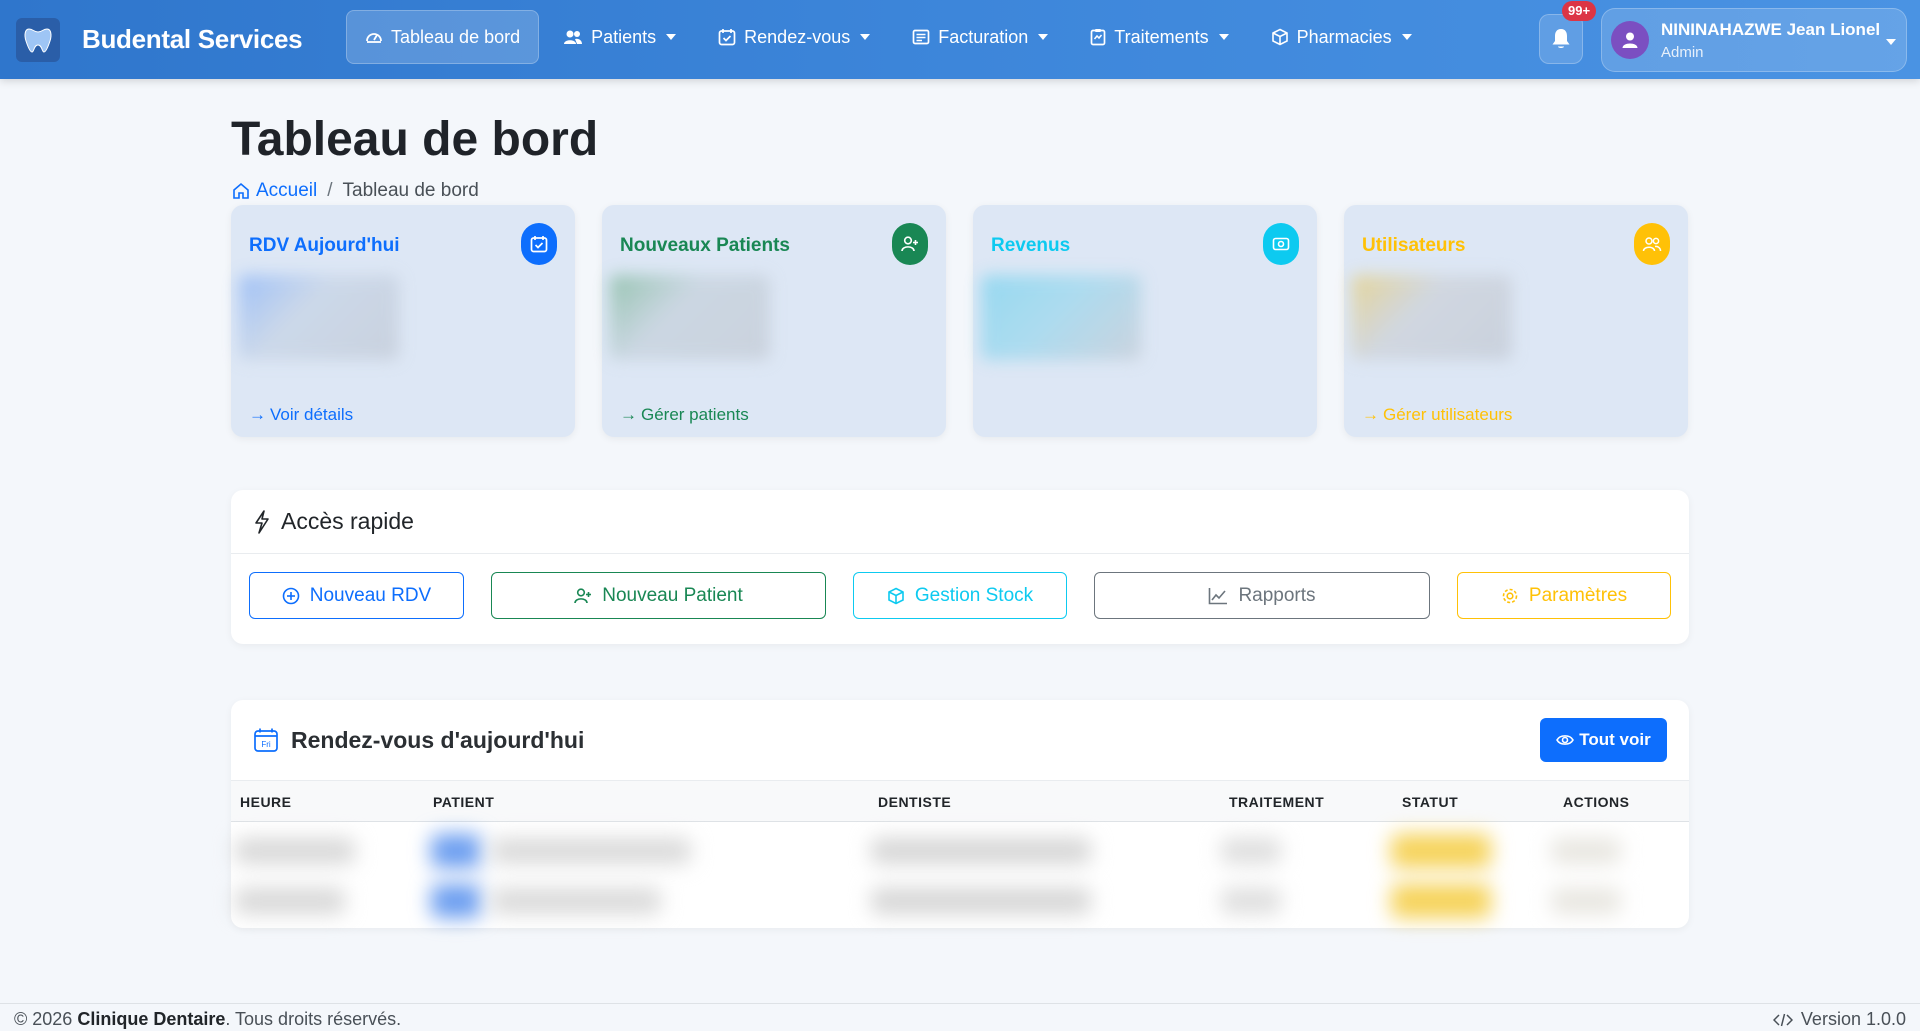  Describe the element at coordinates (438, 739) in the screenshot. I see `appointments-title: Rendez-vous d'aujourd'hui` at that location.